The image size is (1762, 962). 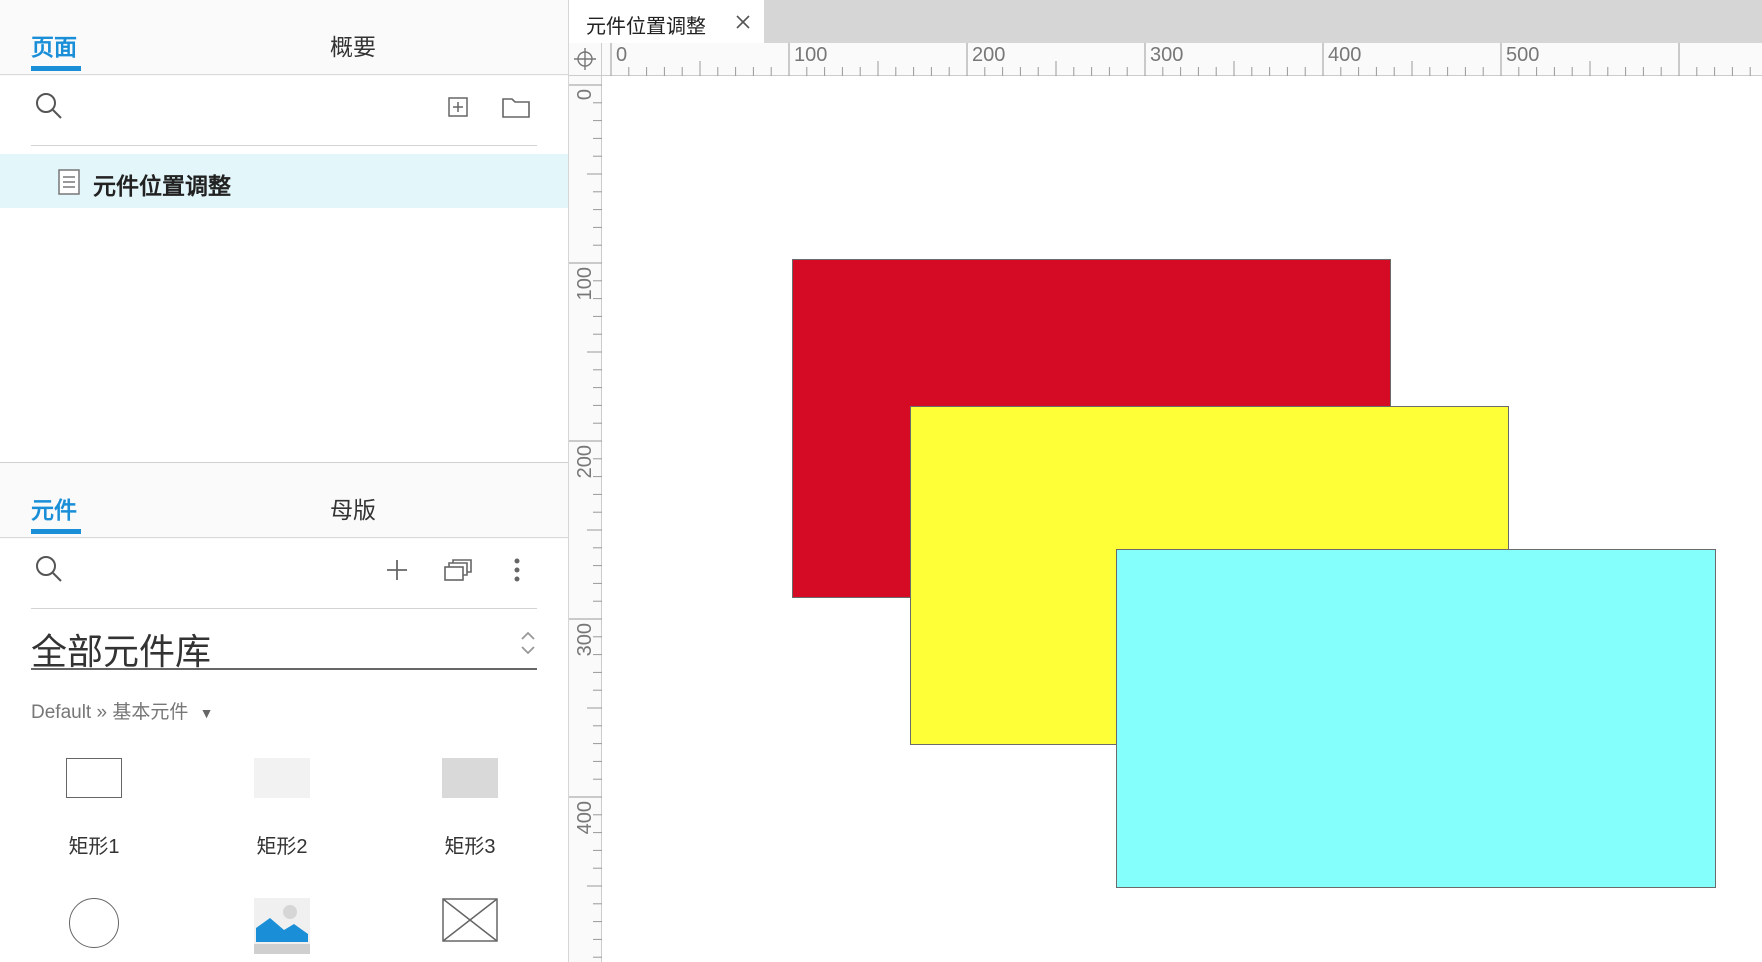 I want to click on widget-placeholder, so click(x=470, y=930).